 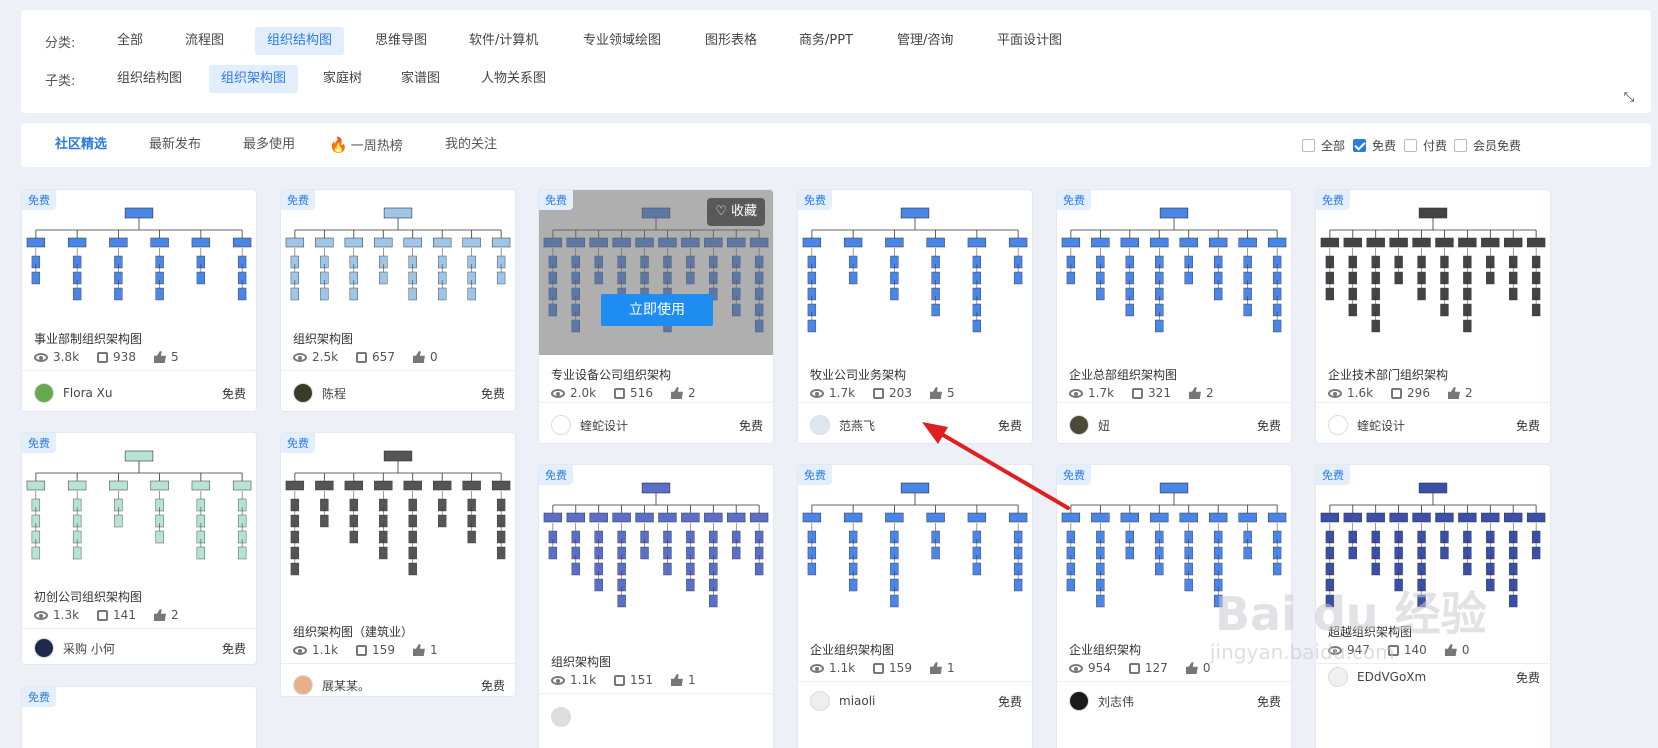 What do you see at coordinates (826, 41) in the screenshot?
I see `category-business-ppt: 商务/PPT` at bounding box center [826, 41].